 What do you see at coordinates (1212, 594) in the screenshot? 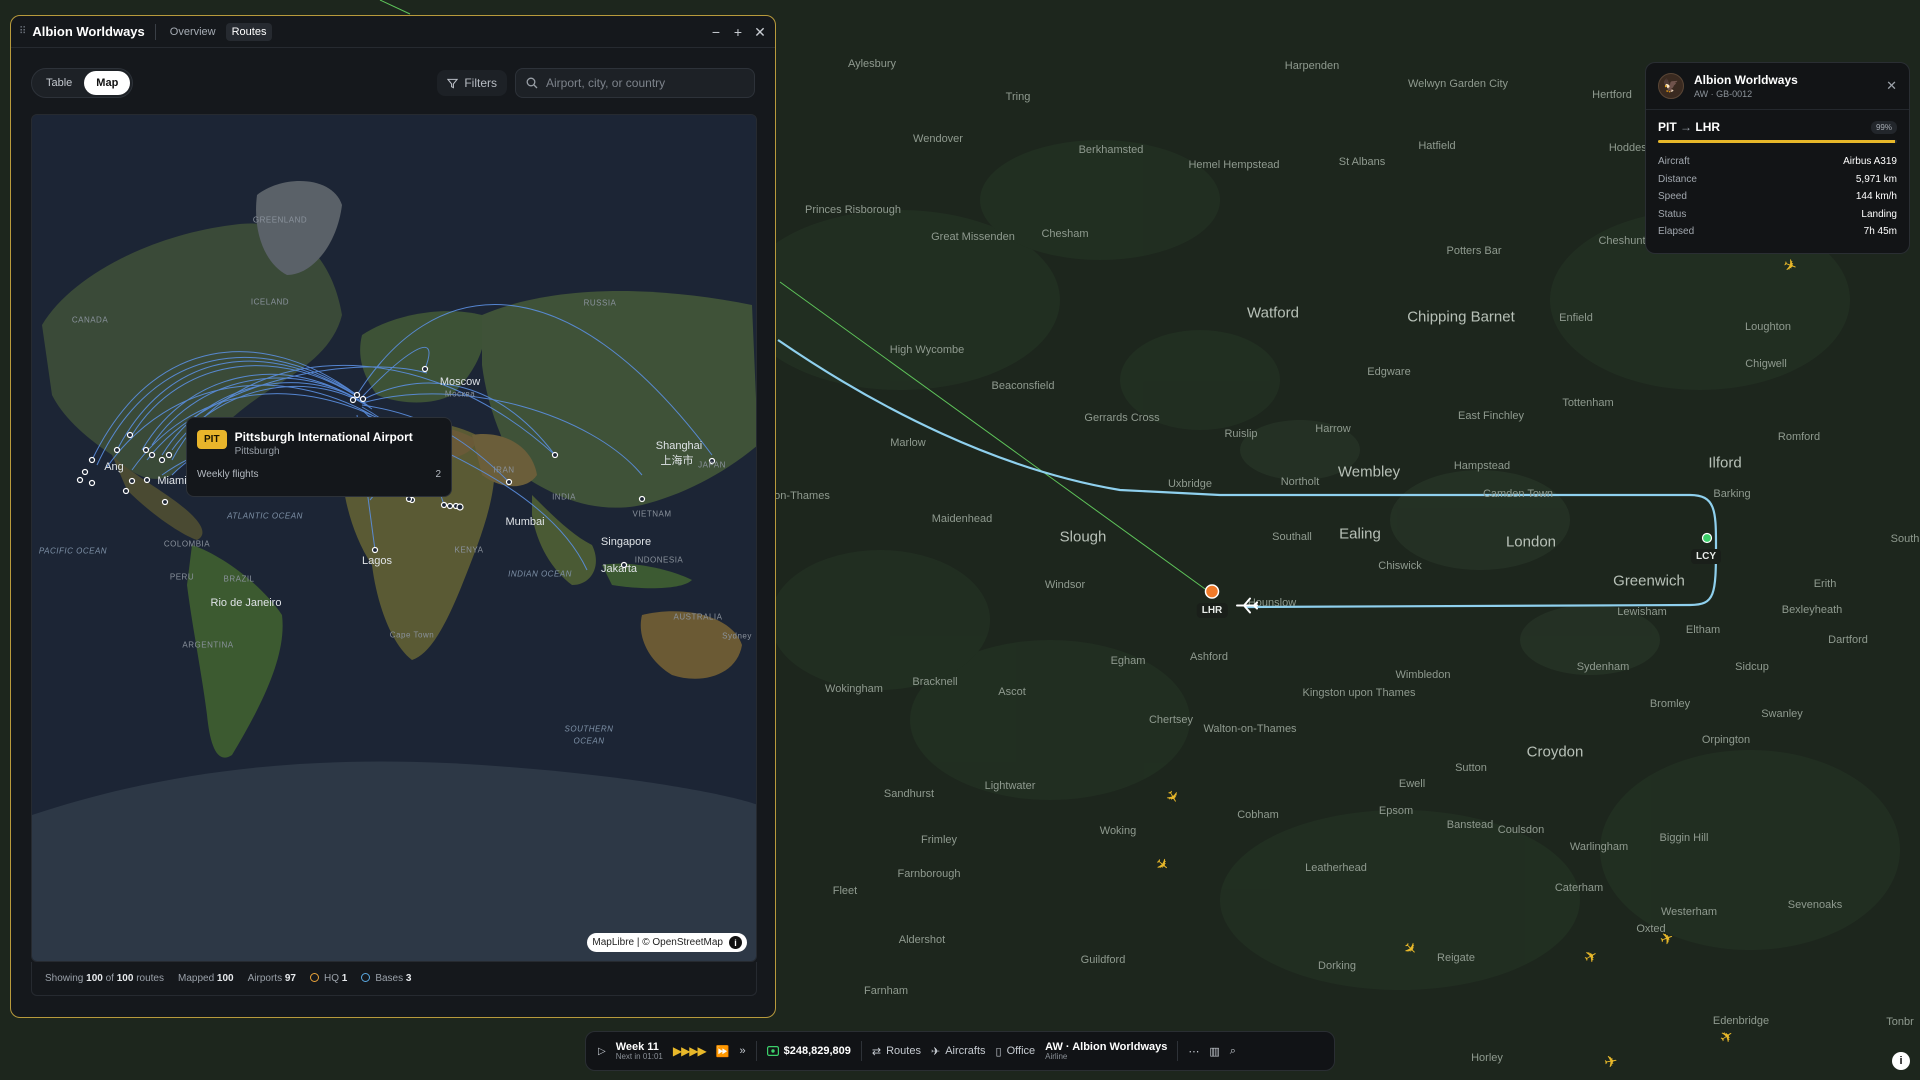
I see `lhr-airport-pin` at bounding box center [1212, 594].